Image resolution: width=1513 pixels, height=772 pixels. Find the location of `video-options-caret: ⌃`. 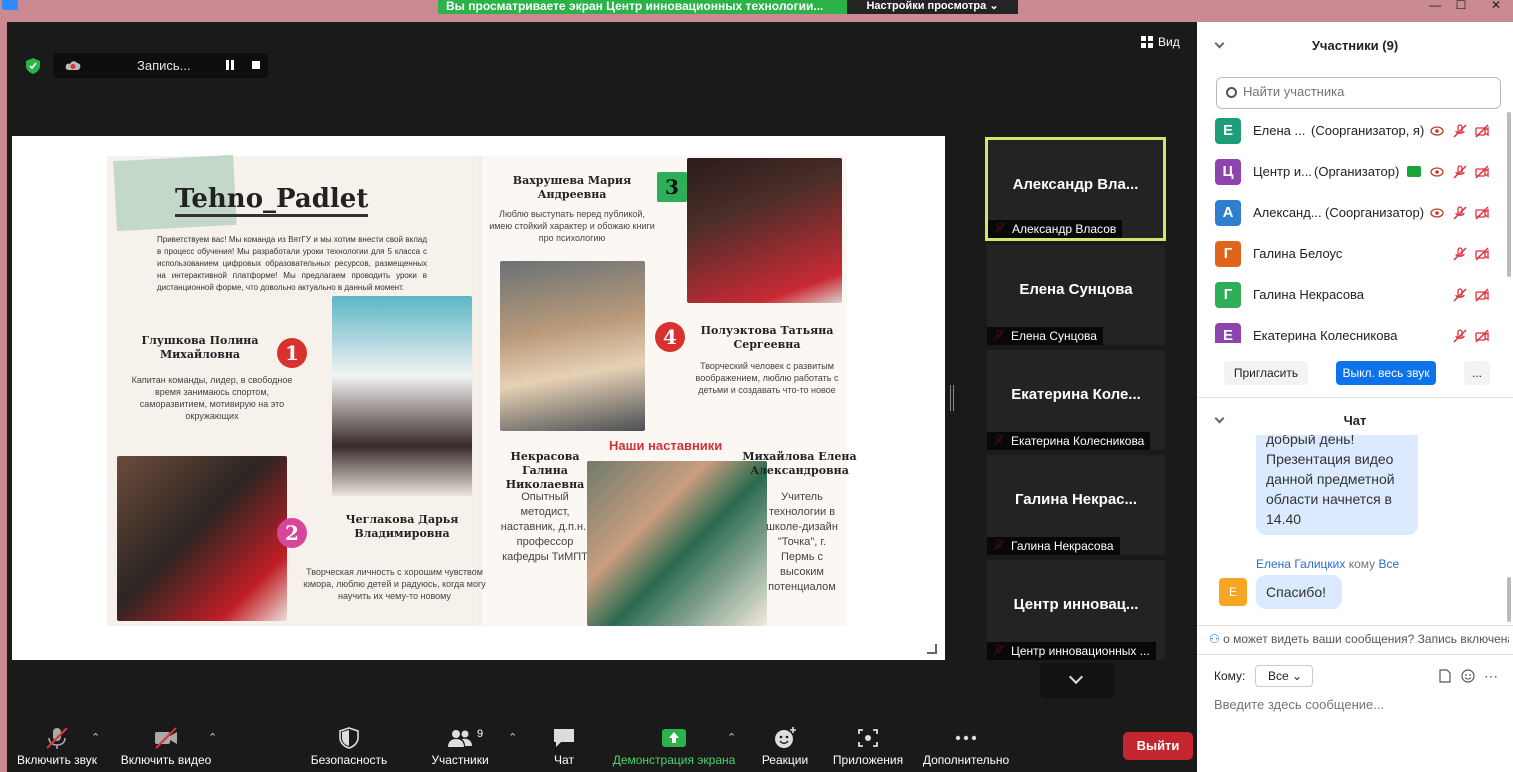

video-options-caret: ⌃ is located at coordinates (212, 737).